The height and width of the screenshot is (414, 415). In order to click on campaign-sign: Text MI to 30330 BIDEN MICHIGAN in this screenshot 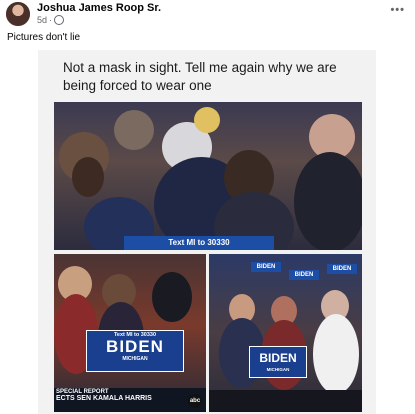, I will do `click(135, 351)`.